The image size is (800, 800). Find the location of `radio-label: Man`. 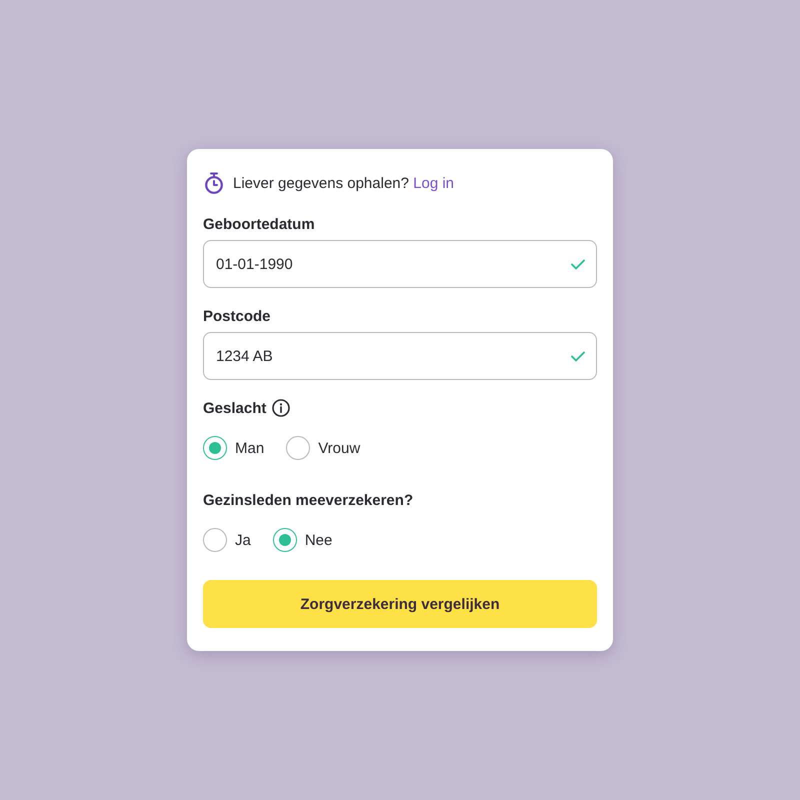

radio-label: Man is located at coordinates (249, 448).